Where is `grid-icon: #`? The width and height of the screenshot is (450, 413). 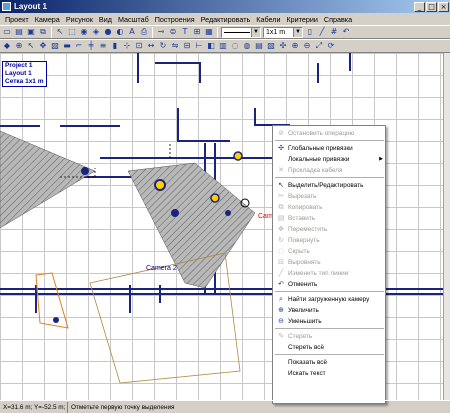 grid-icon: # is located at coordinates (334, 32).